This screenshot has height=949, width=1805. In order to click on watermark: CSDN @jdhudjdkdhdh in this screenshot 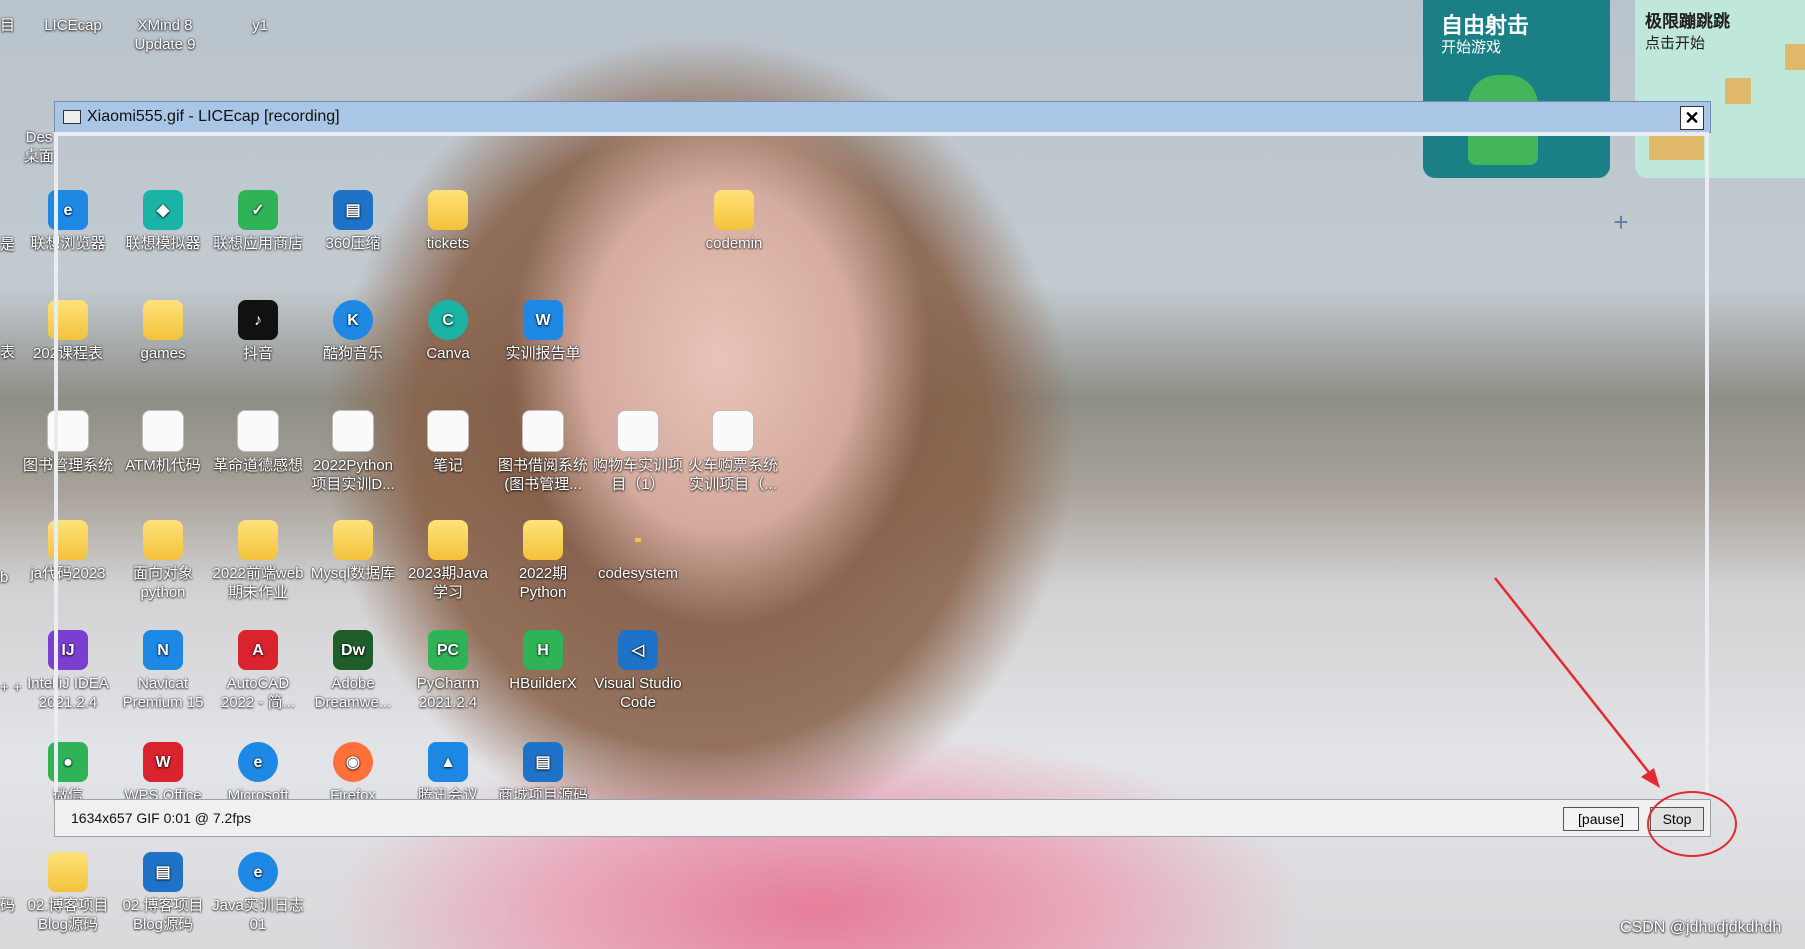, I will do `click(1701, 927)`.